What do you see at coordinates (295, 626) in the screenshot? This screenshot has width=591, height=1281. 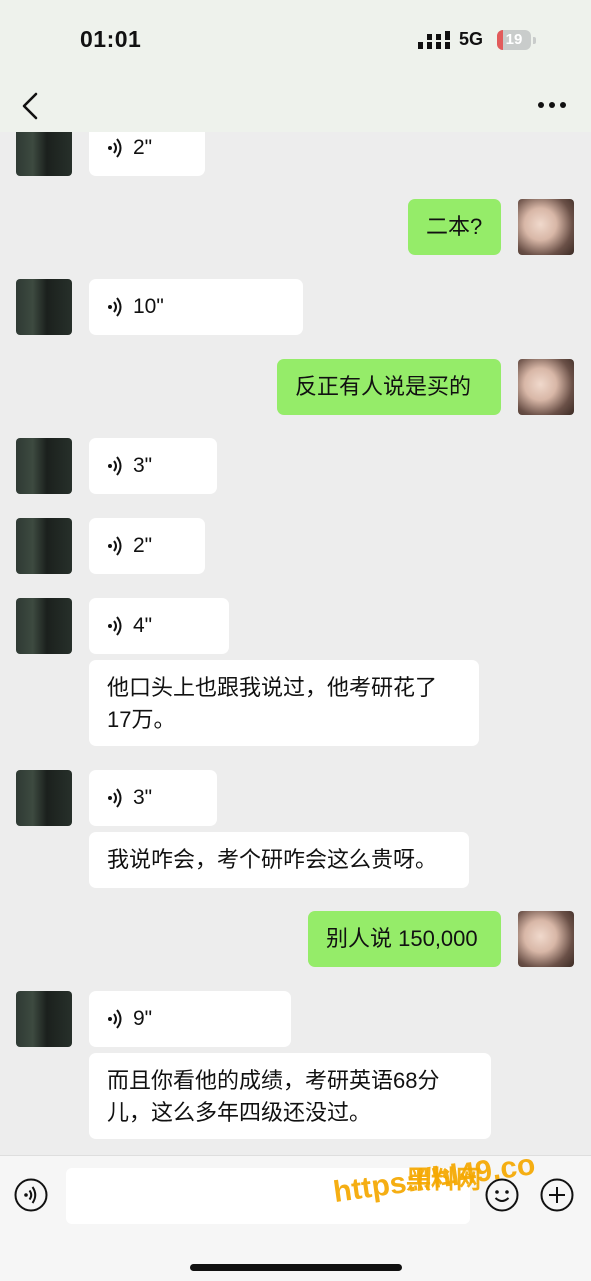 I see `message-other-voice: 4"` at bounding box center [295, 626].